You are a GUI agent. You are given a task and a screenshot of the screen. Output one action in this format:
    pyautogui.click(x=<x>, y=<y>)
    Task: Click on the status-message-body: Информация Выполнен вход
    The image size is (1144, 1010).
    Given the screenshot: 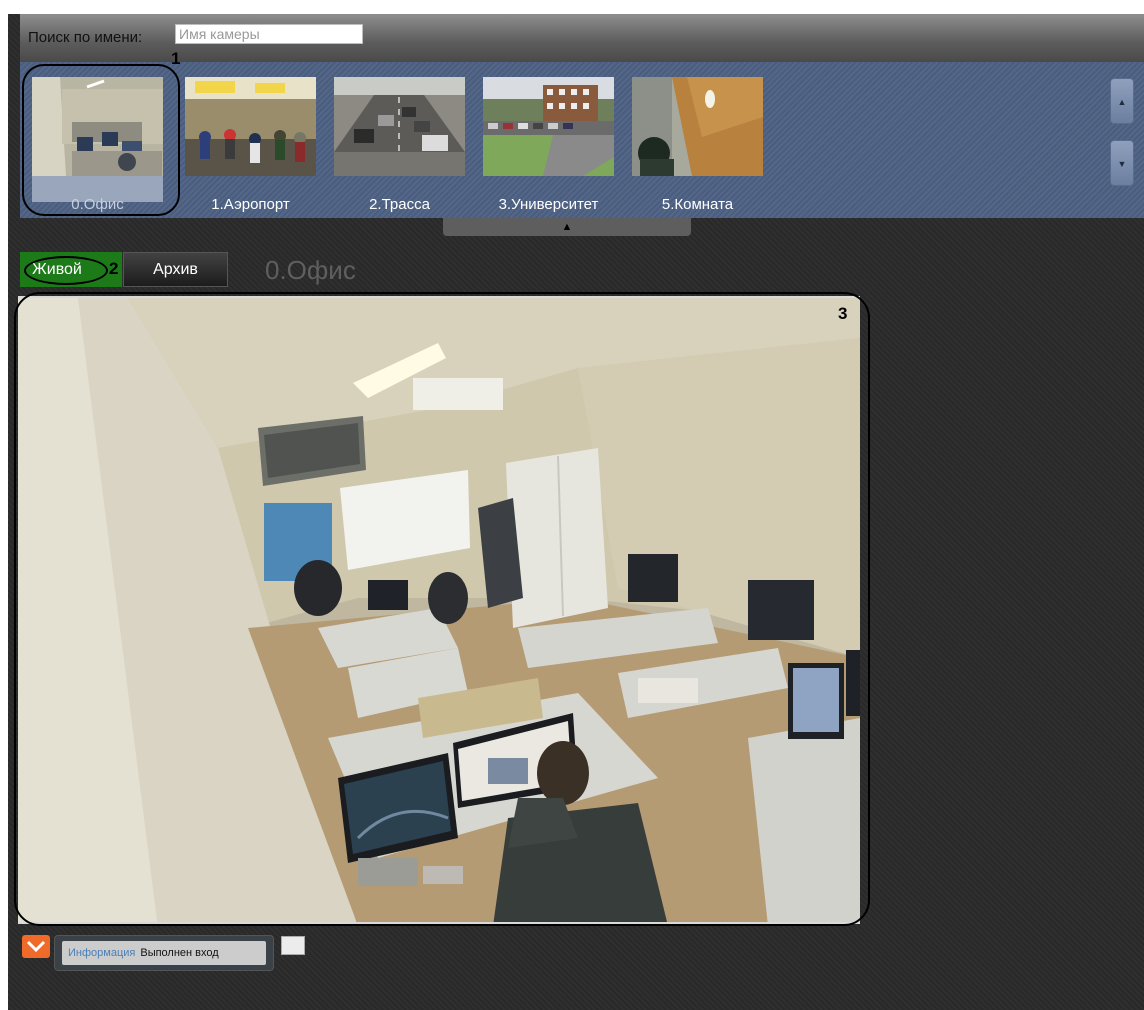 What is the action you would take?
    pyautogui.click(x=164, y=953)
    